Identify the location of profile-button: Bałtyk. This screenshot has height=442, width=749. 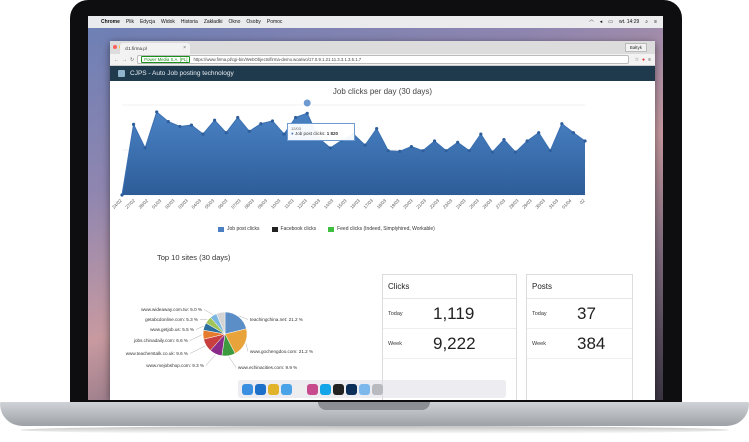
(635, 47).